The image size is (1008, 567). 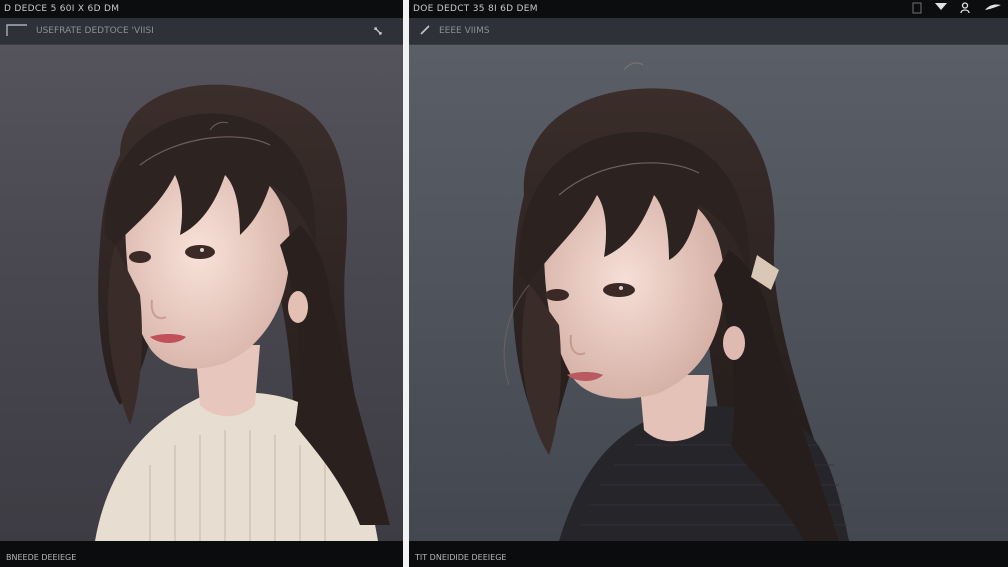 What do you see at coordinates (464, 31) in the screenshot?
I see `toolbar-label: EEEE VIIMS` at bounding box center [464, 31].